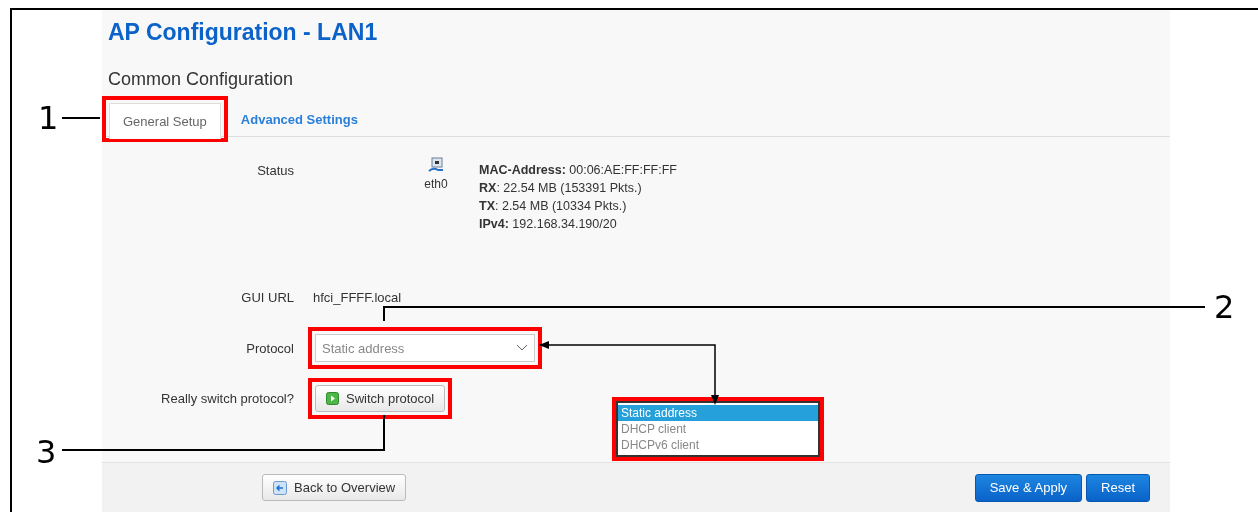 Image resolution: width=1258 pixels, height=512 pixels. Describe the element at coordinates (358, 297) in the screenshot. I see `field-value: hfci_FFFF.local` at that location.